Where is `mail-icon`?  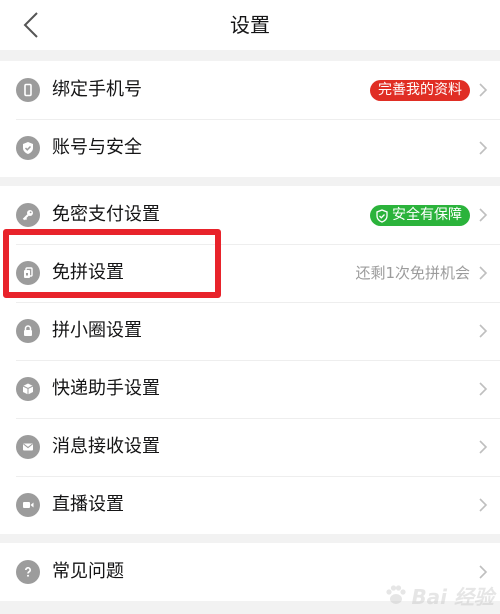 mail-icon is located at coordinates (28, 447).